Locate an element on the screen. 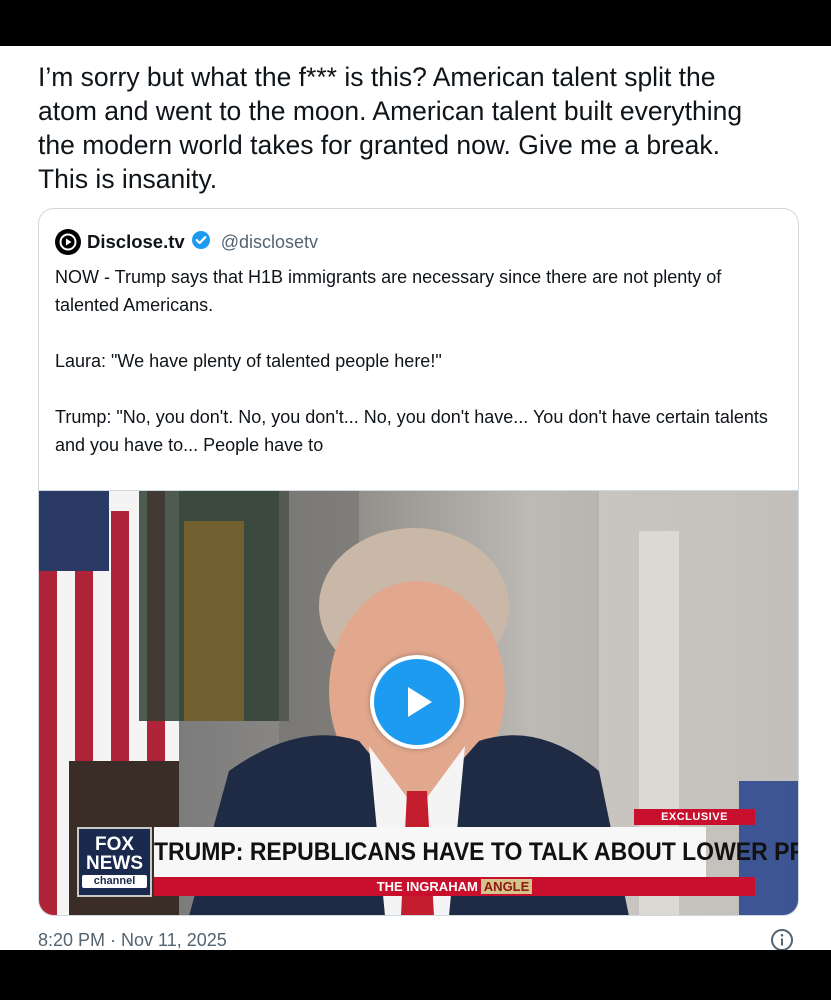 The image size is (831, 1000). logo-line-1: FOX is located at coordinates (114, 844).